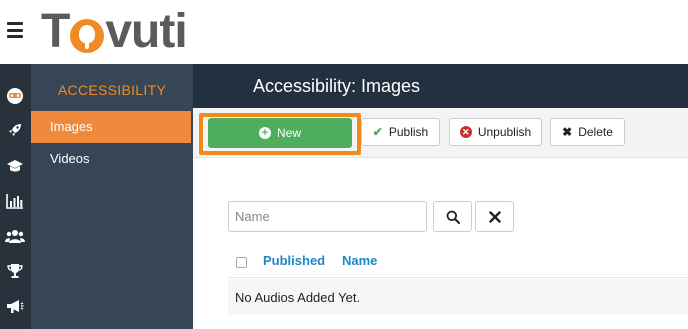 The height and width of the screenshot is (329, 688). I want to click on megaphone-icon, so click(15, 306).